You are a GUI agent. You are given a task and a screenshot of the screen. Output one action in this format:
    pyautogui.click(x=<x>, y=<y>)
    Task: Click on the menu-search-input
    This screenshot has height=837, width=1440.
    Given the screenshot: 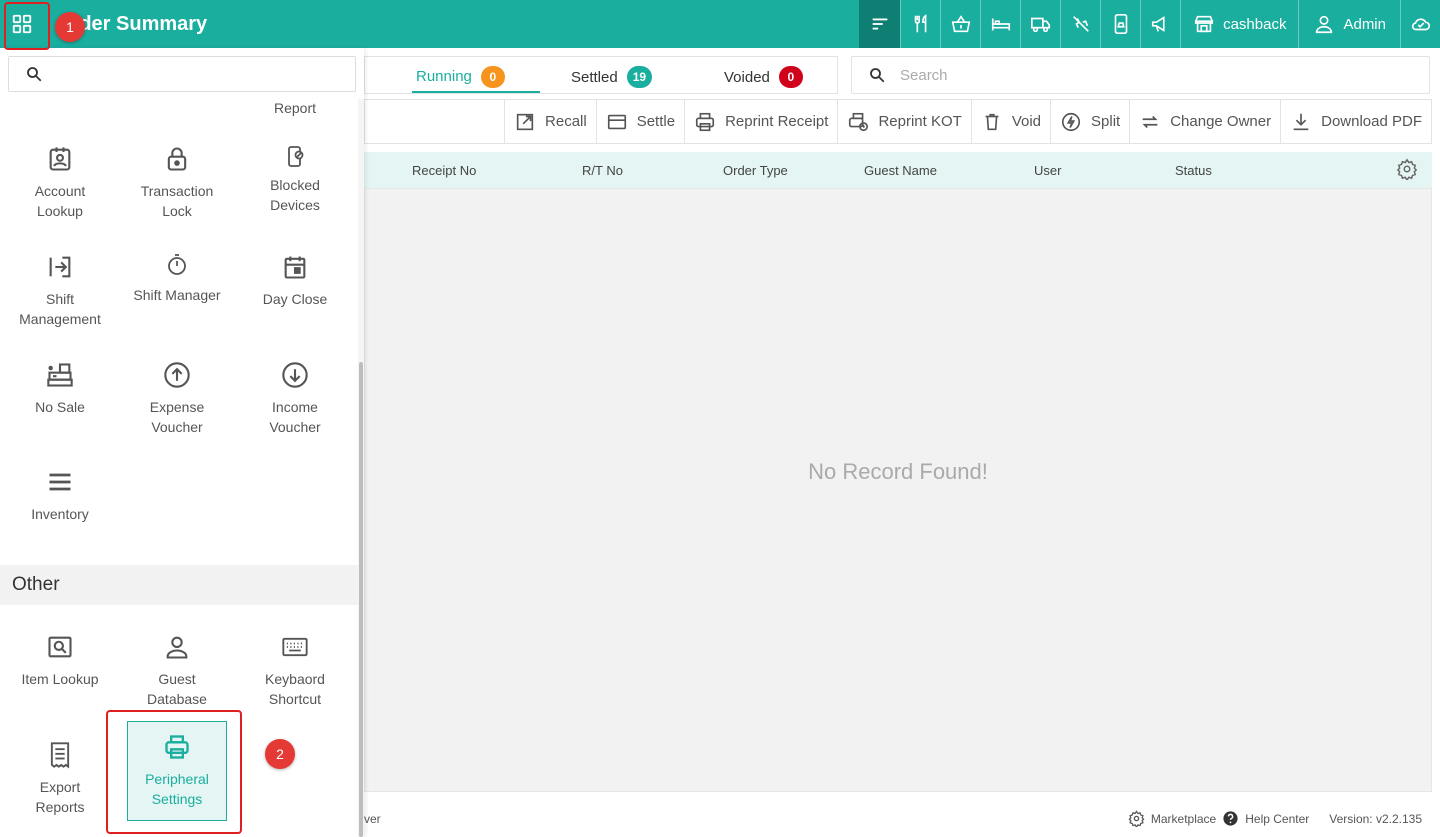 What is the action you would take?
    pyautogui.click(x=198, y=74)
    